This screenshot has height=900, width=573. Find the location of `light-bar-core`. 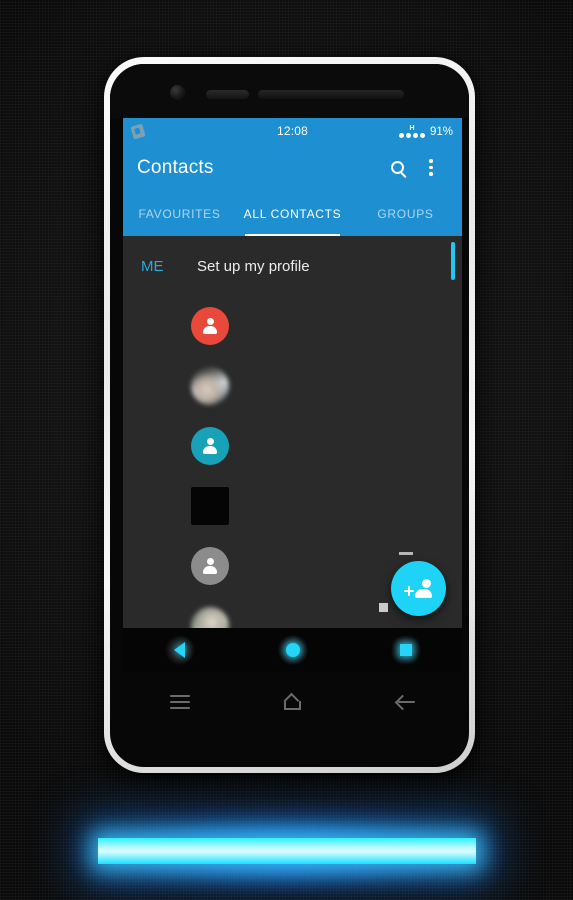

light-bar-core is located at coordinates (287, 851).